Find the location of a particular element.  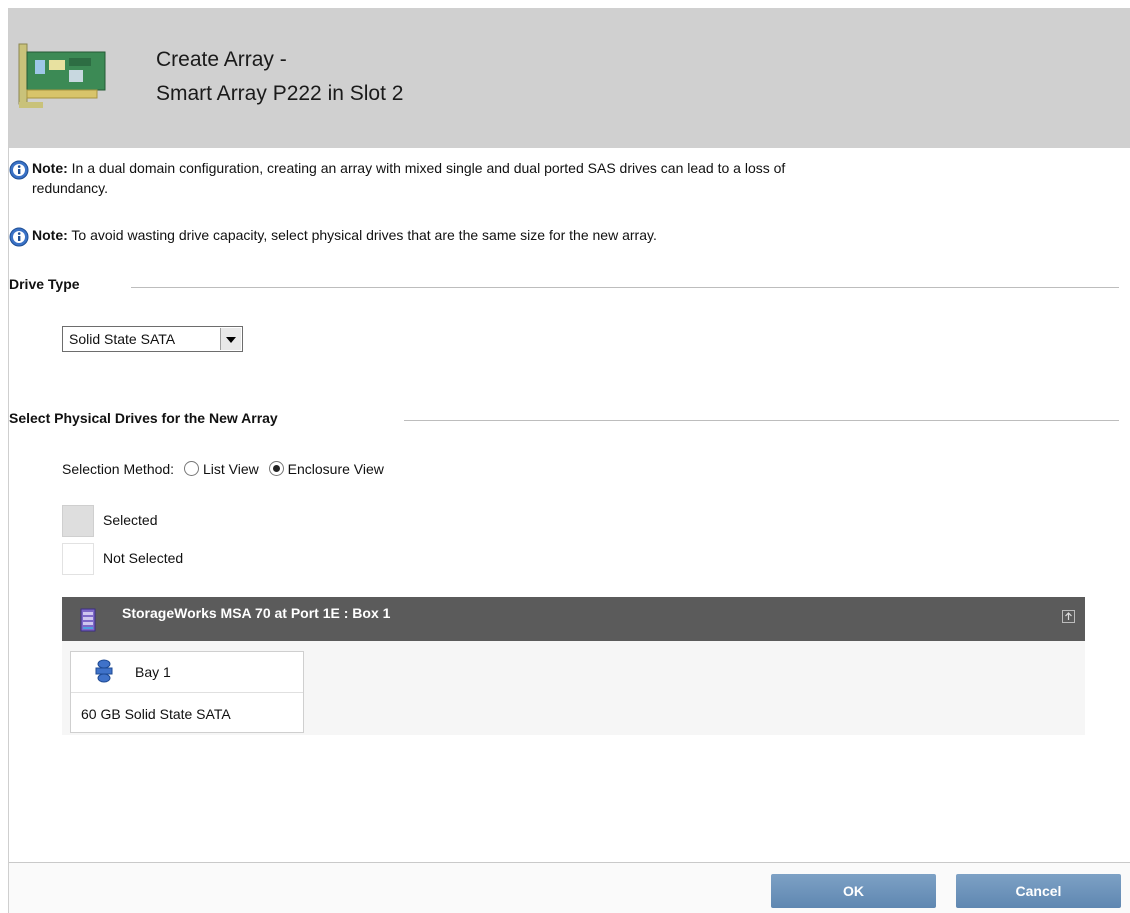

dialog-title-line1: Create Array - is located at coordinates (221, 59).